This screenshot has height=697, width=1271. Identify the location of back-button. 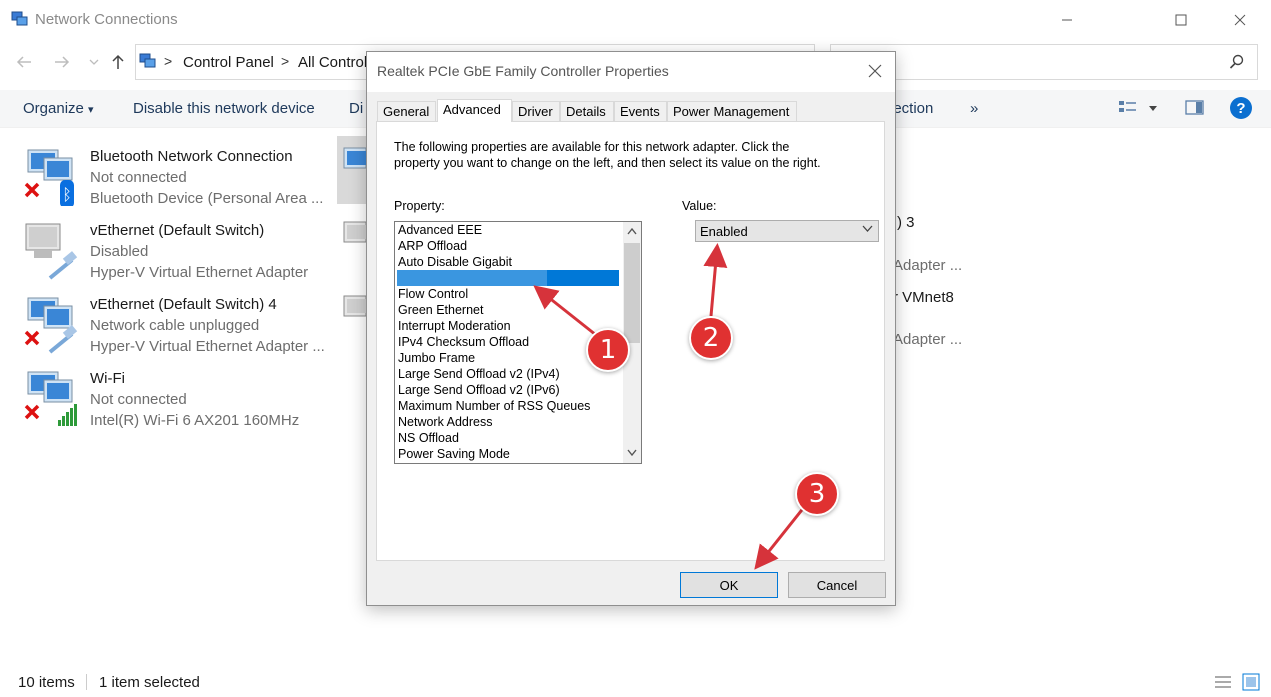
(24, 62).